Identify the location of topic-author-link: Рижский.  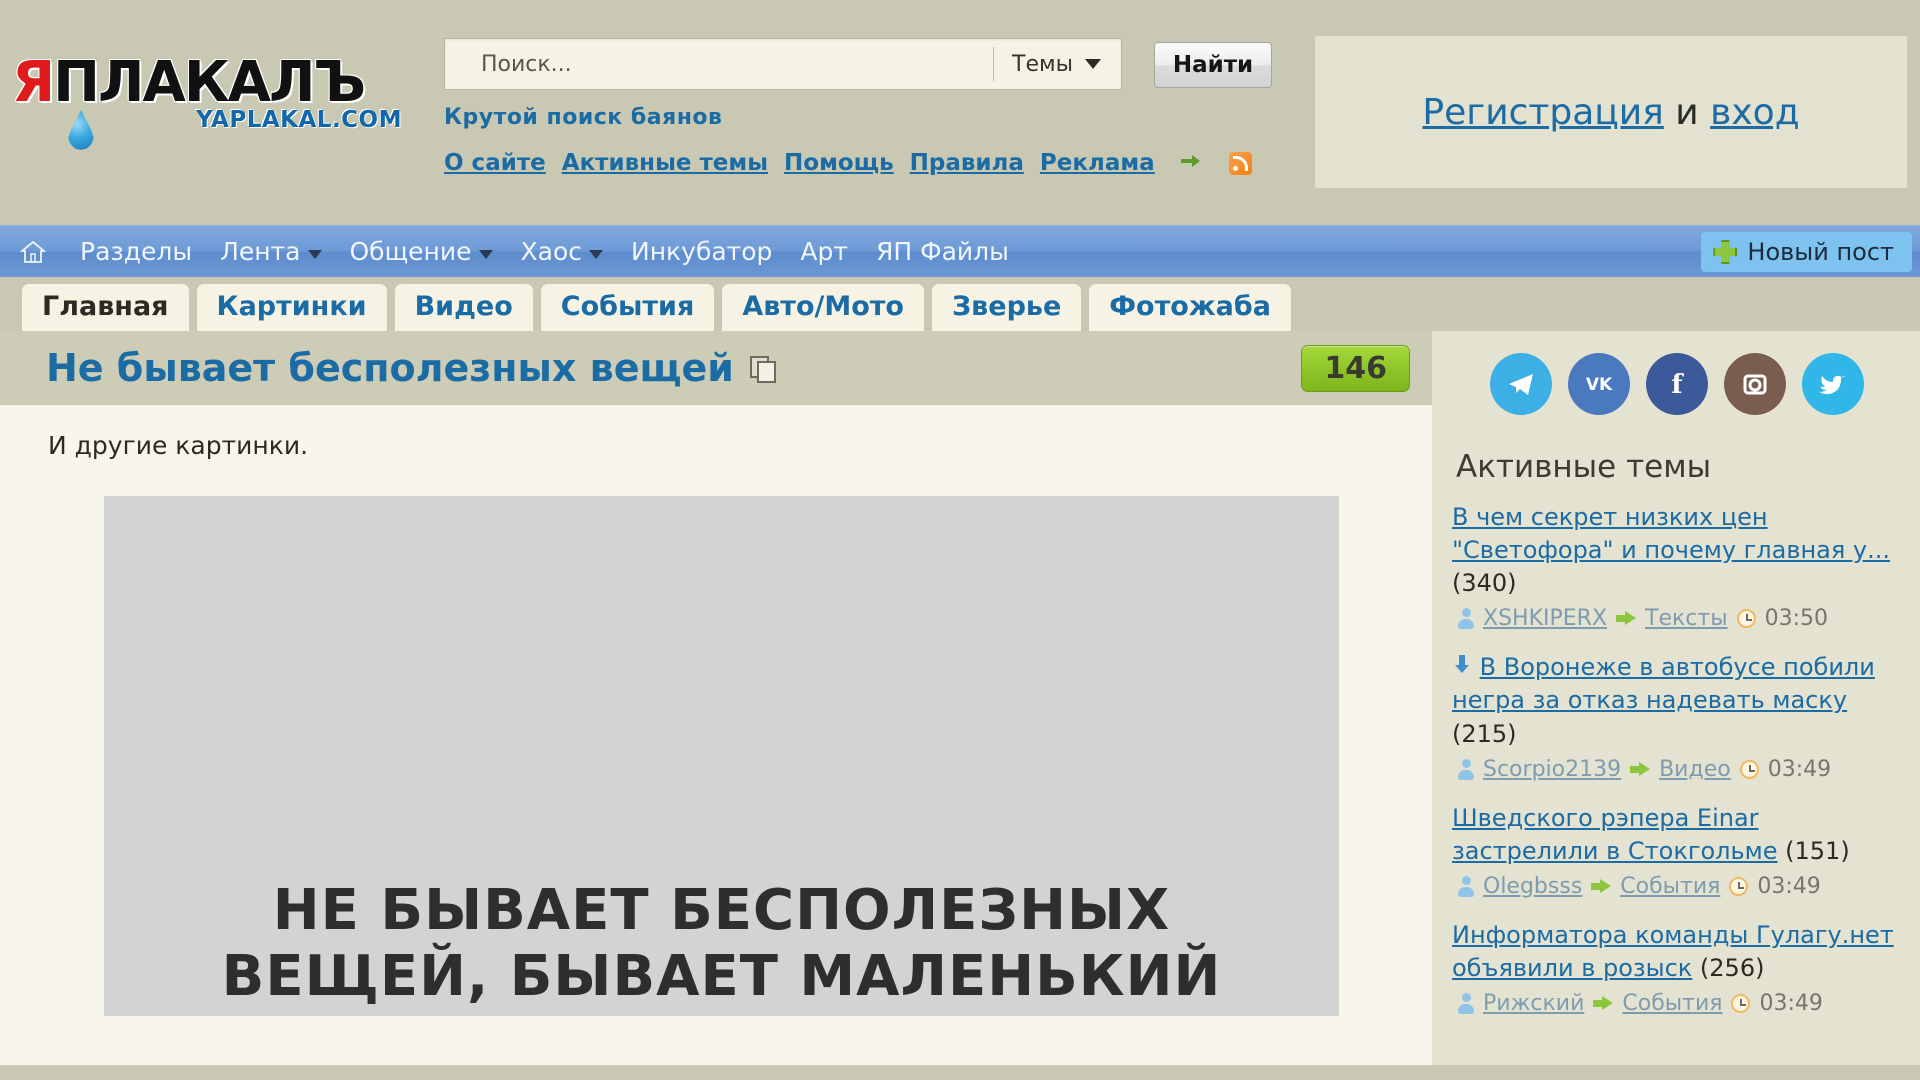
(1533, 1003).